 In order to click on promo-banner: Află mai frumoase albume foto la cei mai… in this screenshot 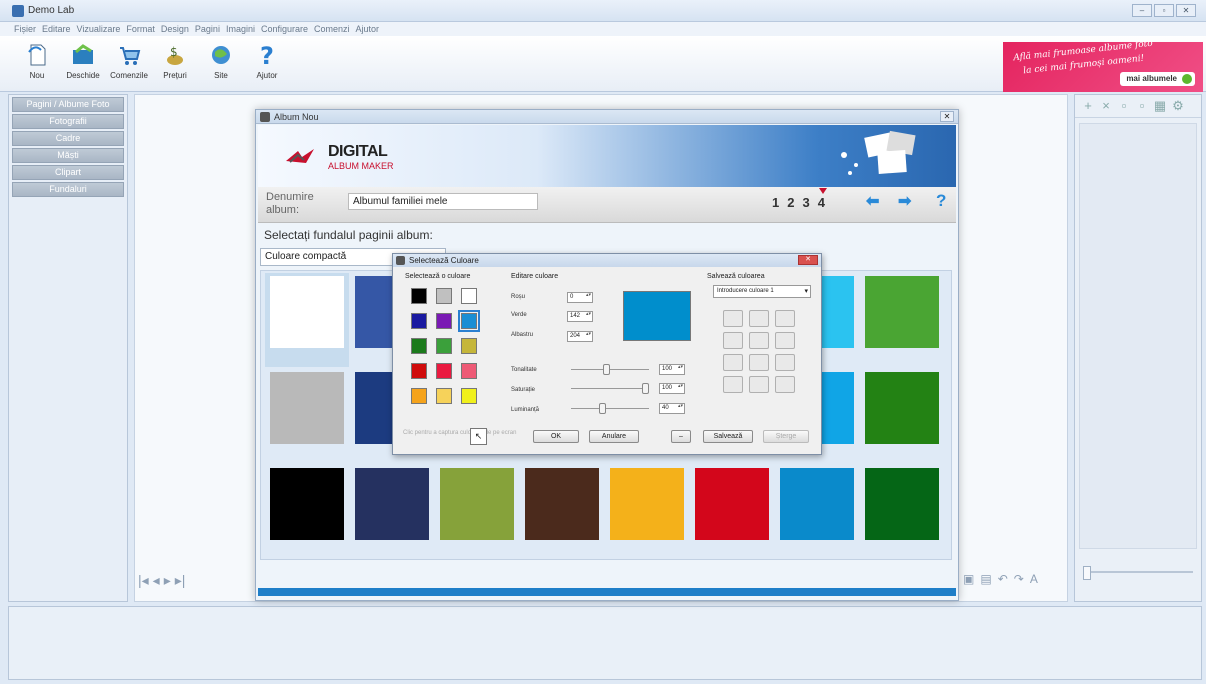, I will do `click(1103, 65)`.